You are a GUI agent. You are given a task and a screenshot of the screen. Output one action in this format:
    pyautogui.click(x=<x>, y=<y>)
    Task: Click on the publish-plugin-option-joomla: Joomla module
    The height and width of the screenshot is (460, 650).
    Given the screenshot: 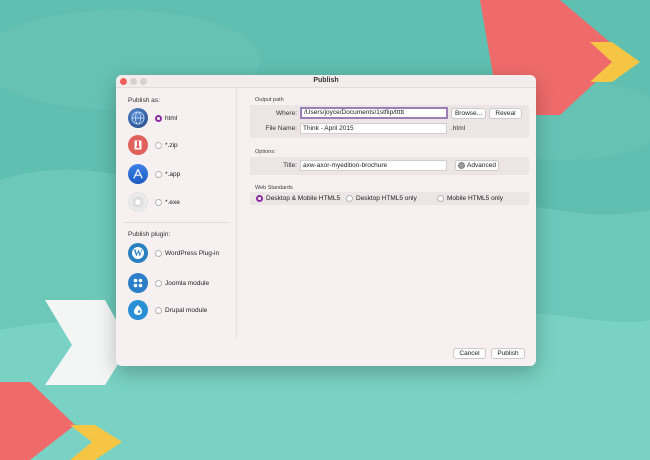 What is the action you would take?
    pyautogui.click(x=180, y=283)
    